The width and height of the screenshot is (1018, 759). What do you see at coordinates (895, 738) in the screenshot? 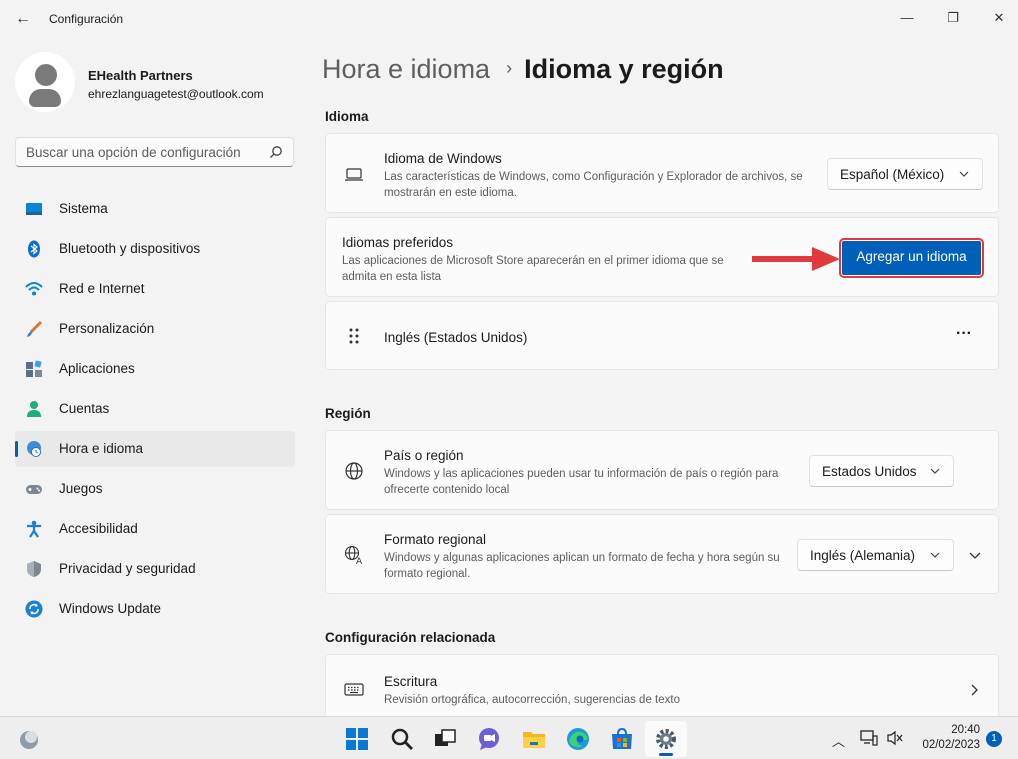
I see `volume-muted-icon` at bounding box center [895, 738].